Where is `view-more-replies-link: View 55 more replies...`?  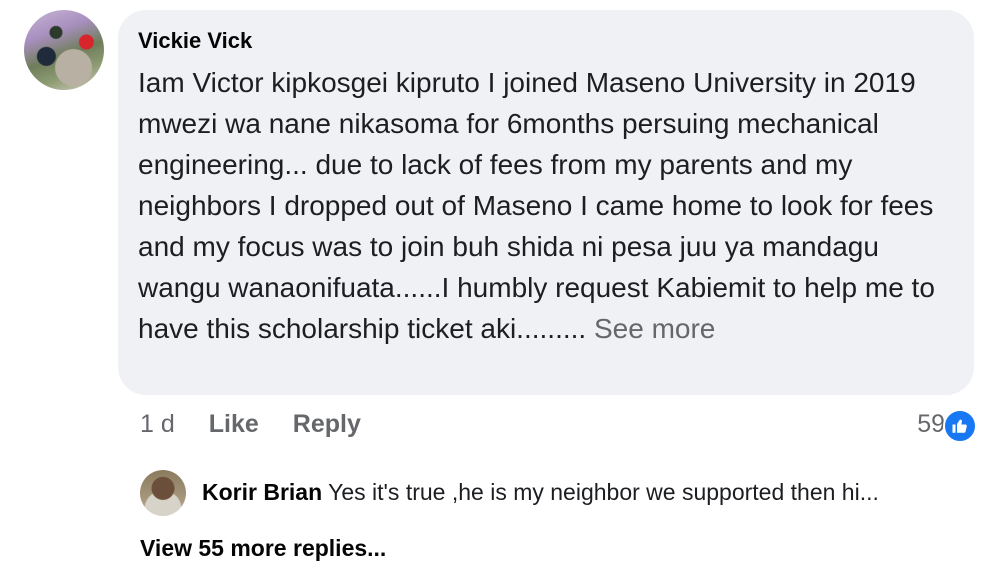 view-more-replies-link: View 55 more replies... is located at coordinates (263, 548).